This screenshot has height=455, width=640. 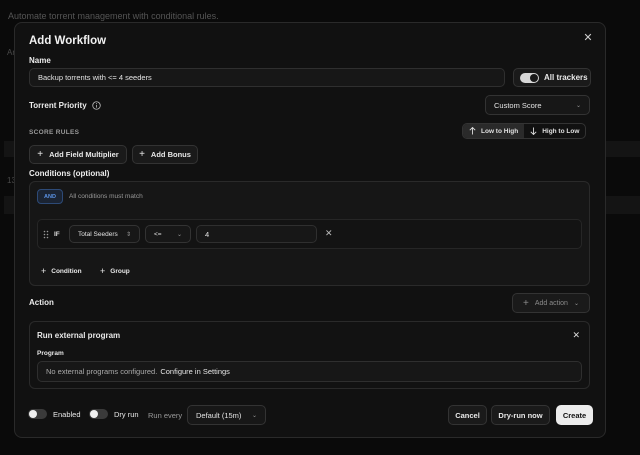 What do you see at coordinates (170, 154) in the screenshot?
I see `add-bonus-label: Add Bonus` at bounding box center [170, 154].